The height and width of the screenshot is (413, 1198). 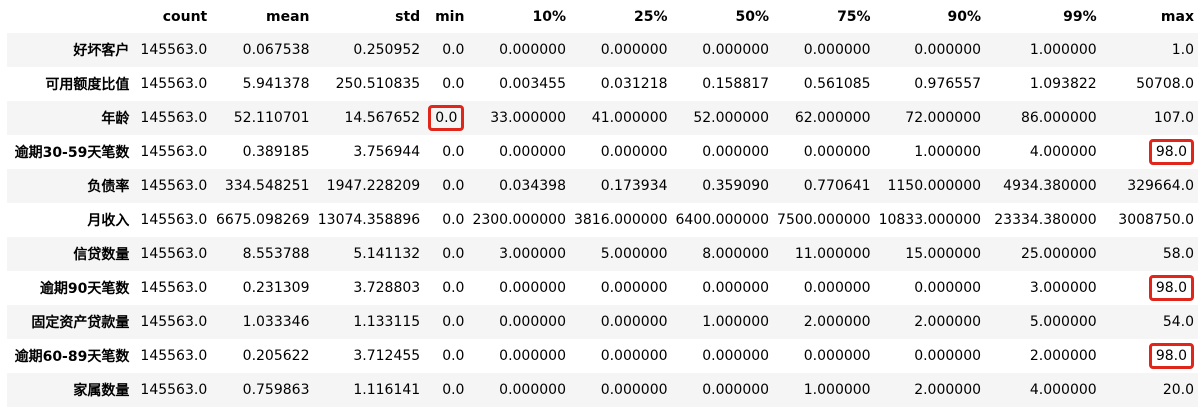 What do you see at coordinates (837, 186) in the screenshot?
I see `table-cell: 0.770641` at bounding box center [837, 186].